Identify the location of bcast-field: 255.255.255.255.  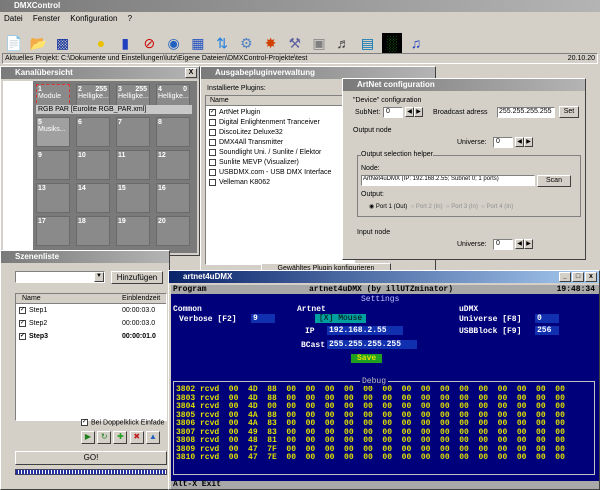
(372, 344).